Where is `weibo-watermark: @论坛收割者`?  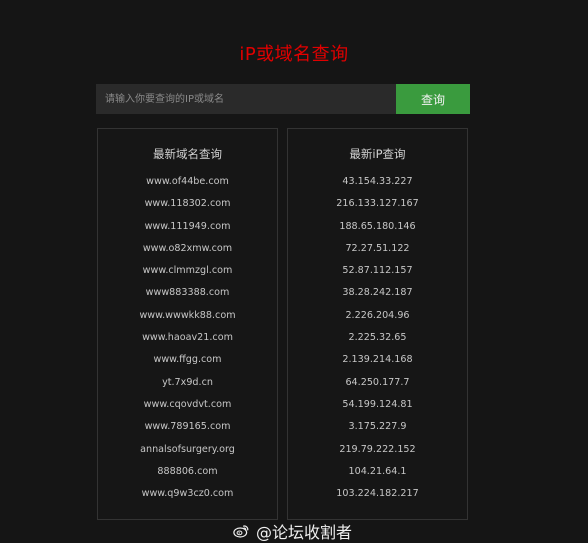 weibo-watermark: @论坛收割者 is located at coordinates (292, 531).